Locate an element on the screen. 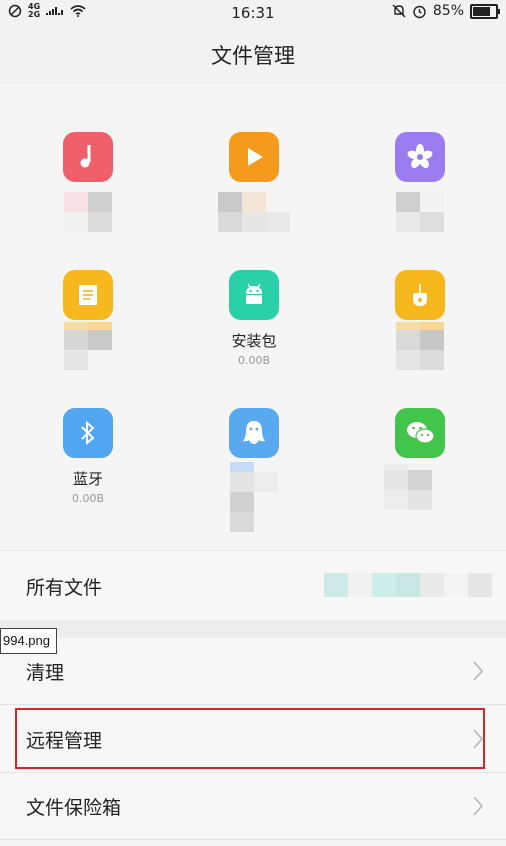 The image size is (506, 846). all-files-row: 所有文件 is located at coordinates (253, 585).